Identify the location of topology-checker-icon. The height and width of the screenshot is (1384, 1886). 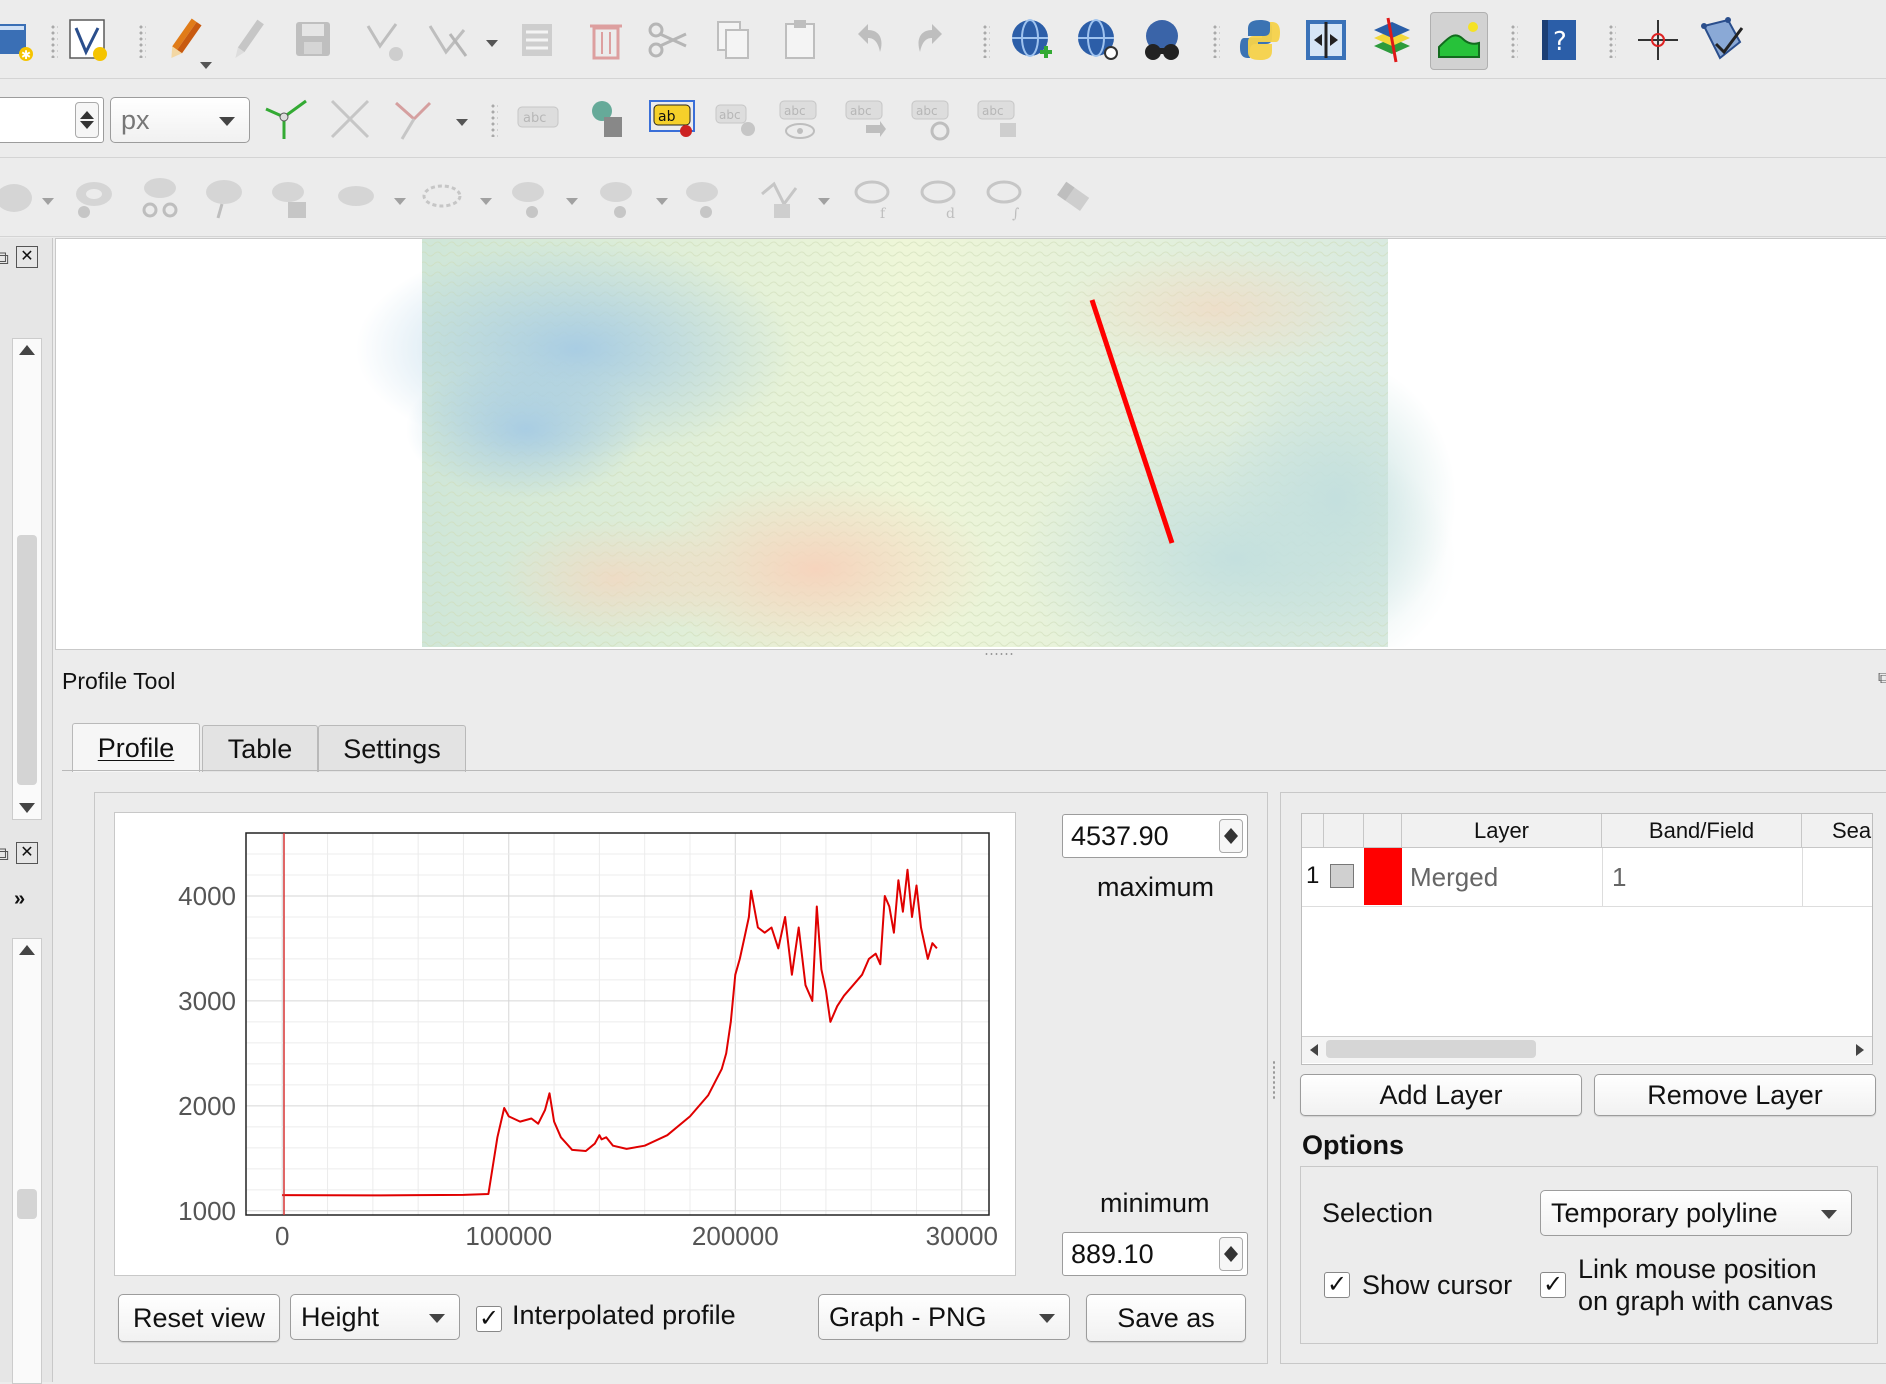
(1722, 40).